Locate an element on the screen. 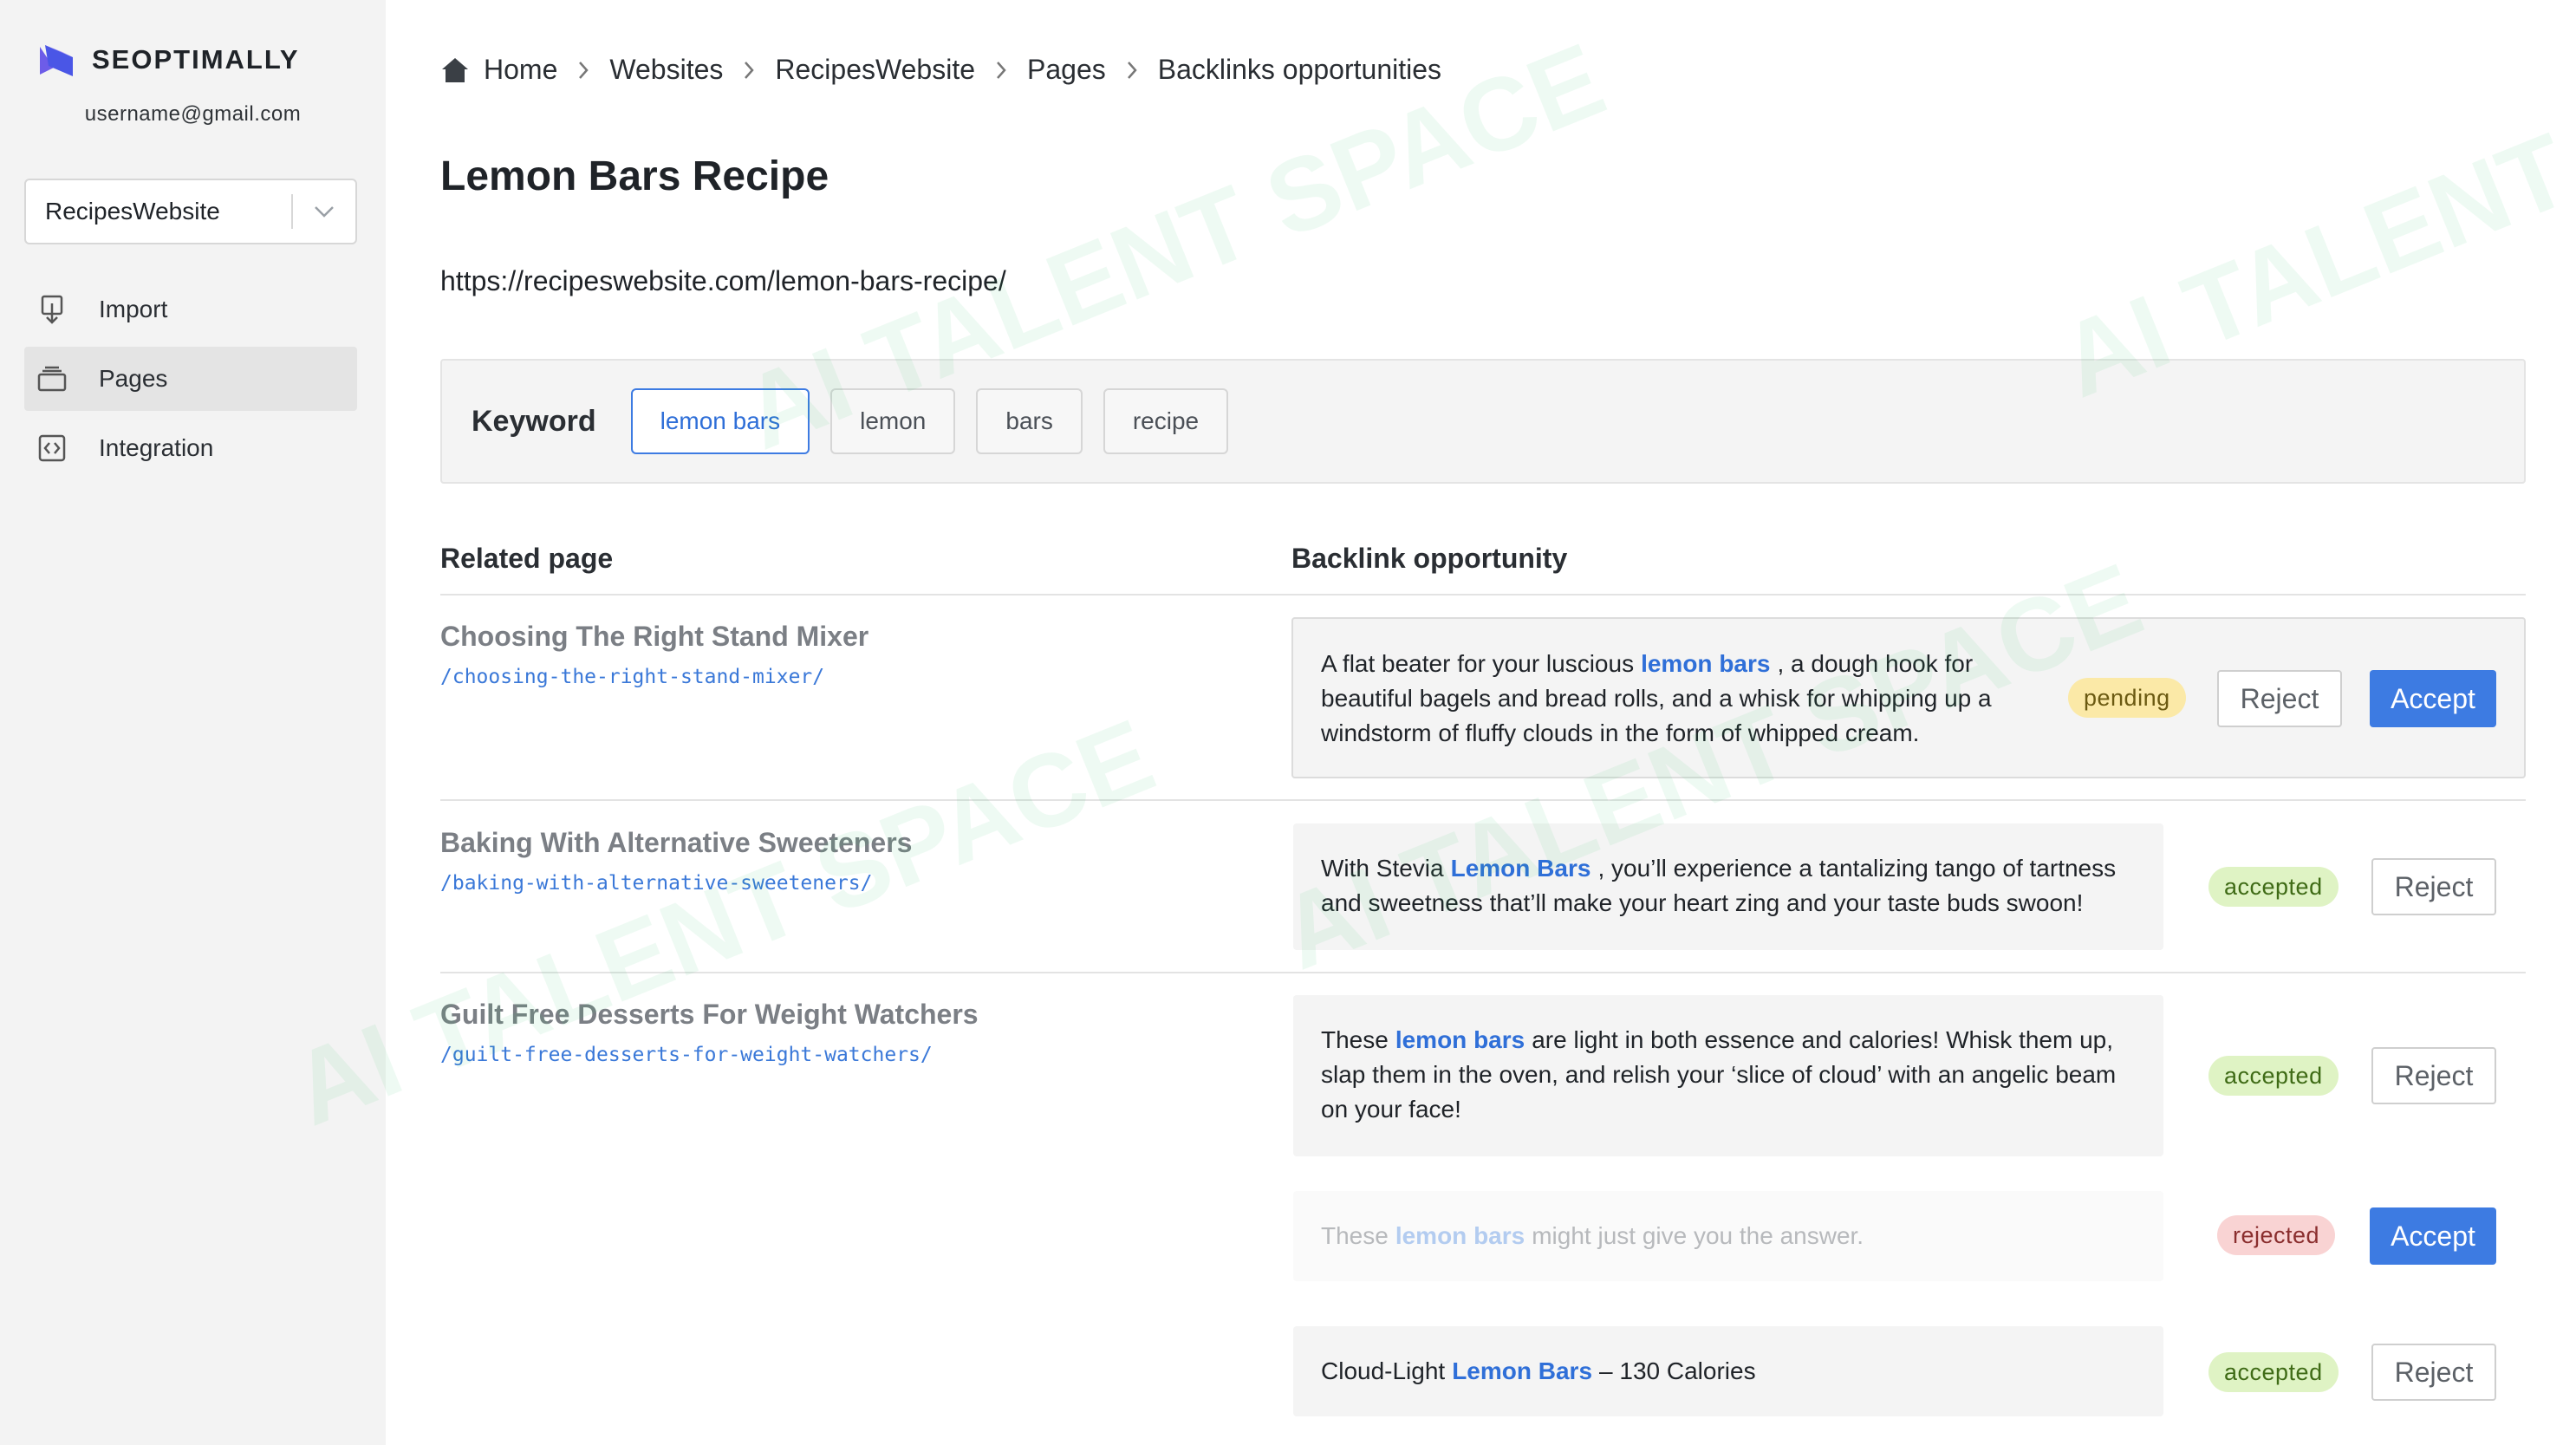  sidebar-item-label: Pages is located at coordinates (133, 378).